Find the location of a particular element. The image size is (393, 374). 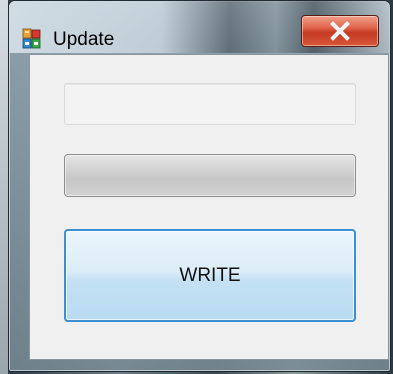

title-bar: Update is located at coordinates (199, 27).